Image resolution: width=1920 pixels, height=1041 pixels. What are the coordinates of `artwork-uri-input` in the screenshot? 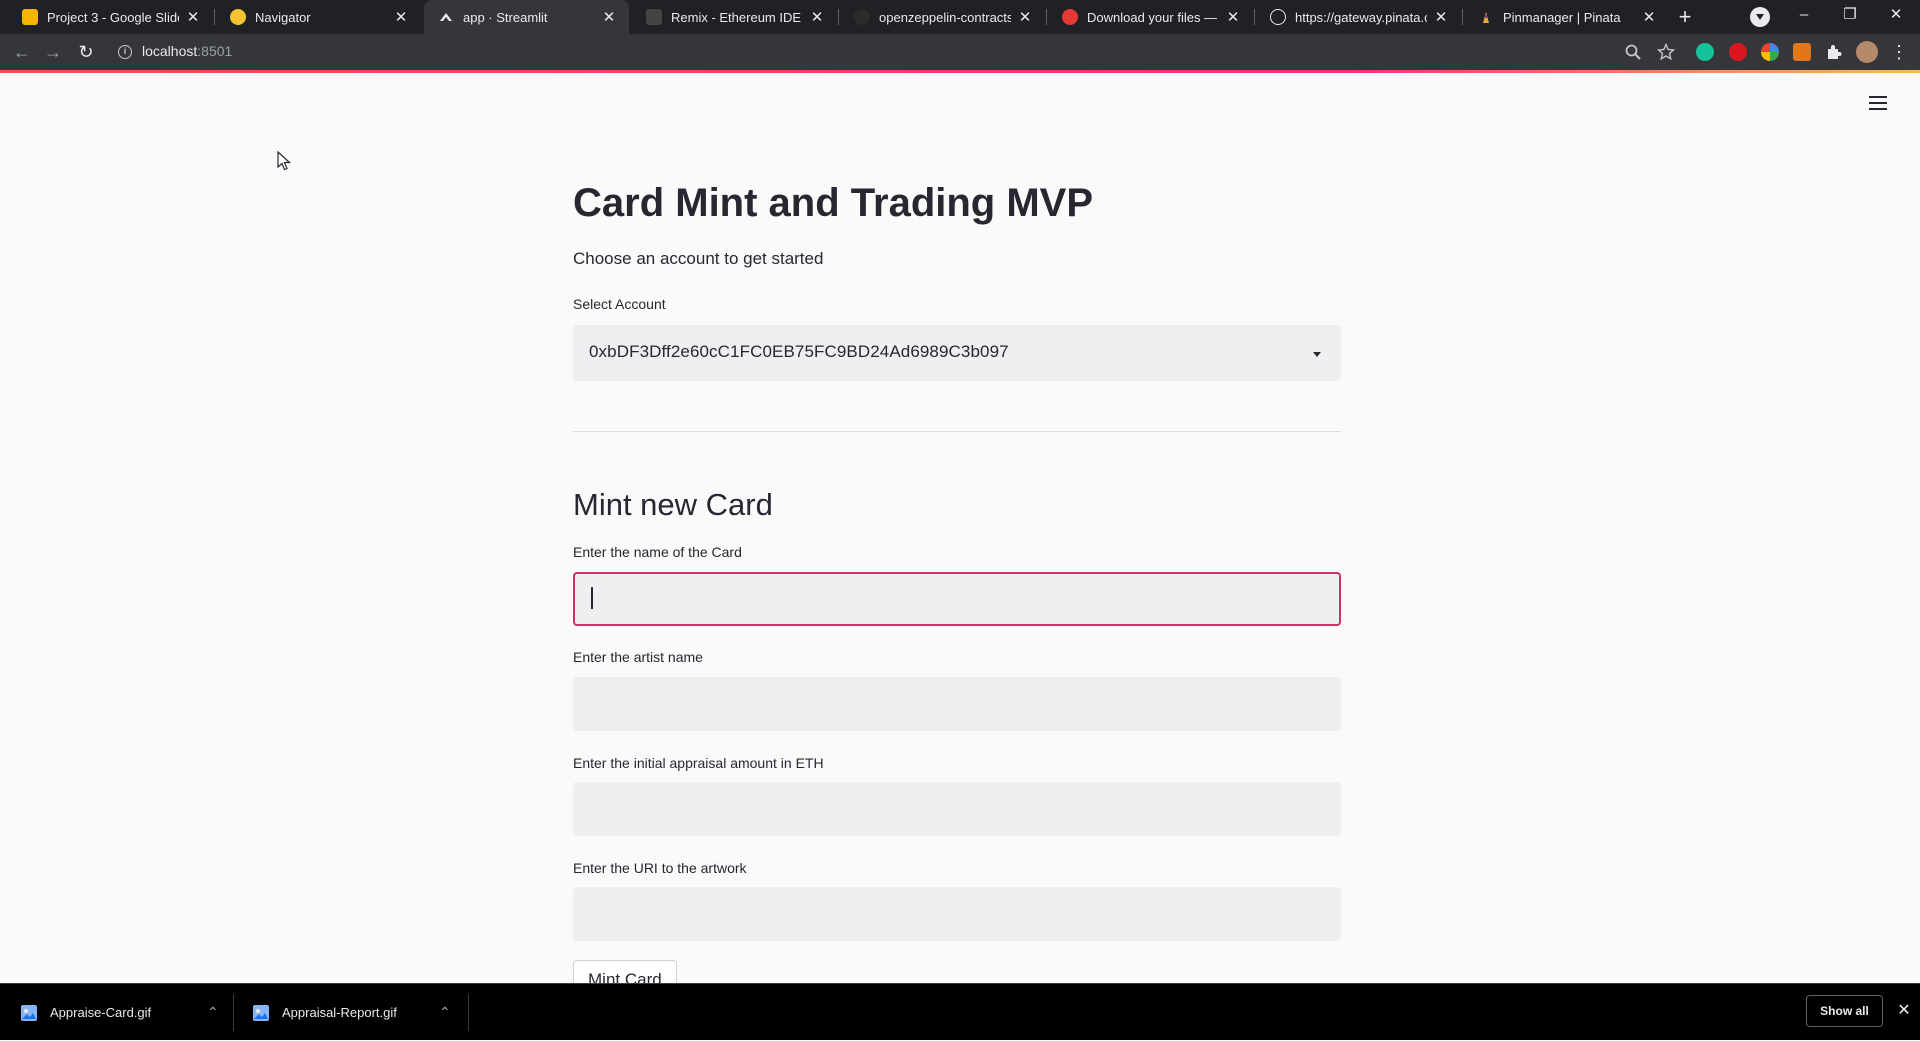 It's located at (957, 914).